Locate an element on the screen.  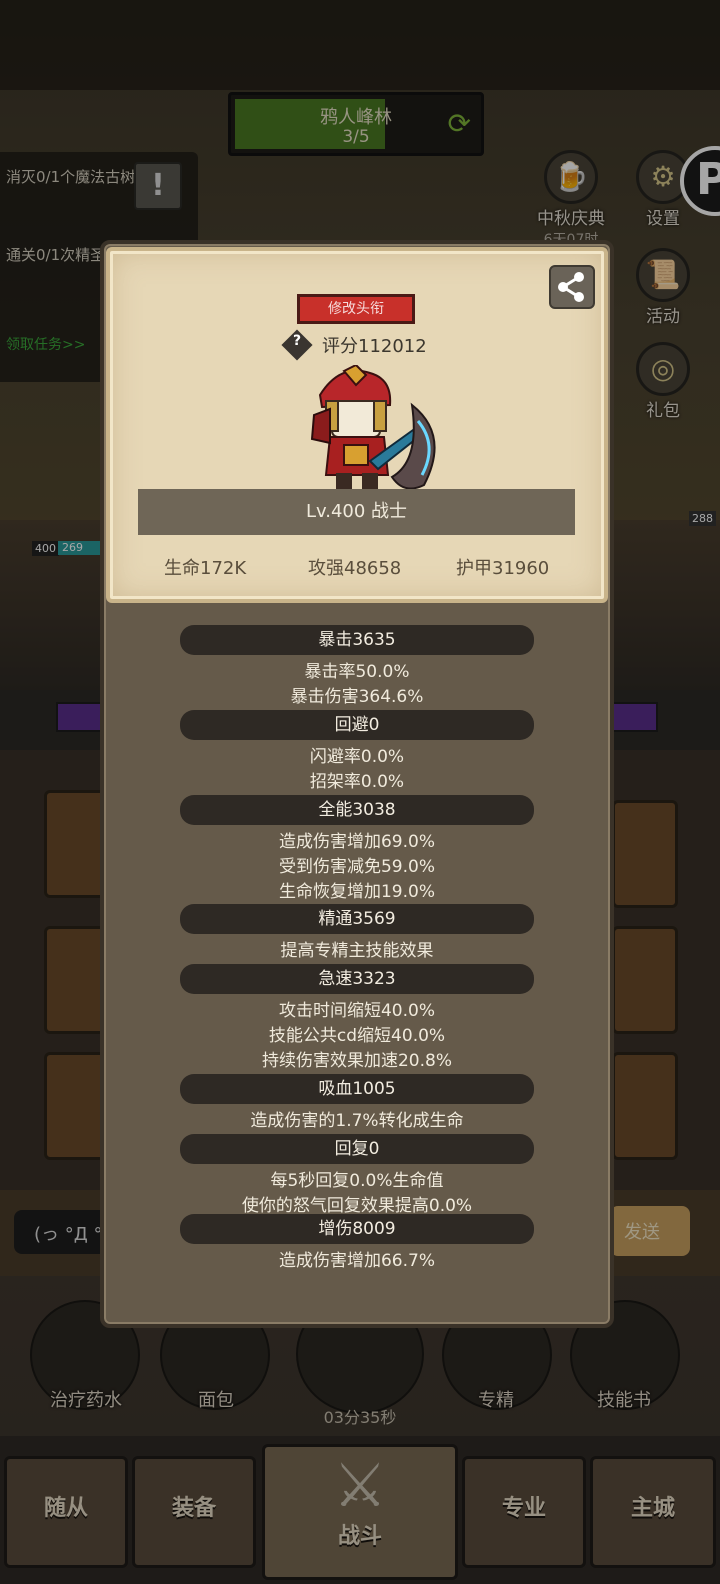
attr-header-crit: 暴击3635 is located at coordinates (357, 640).